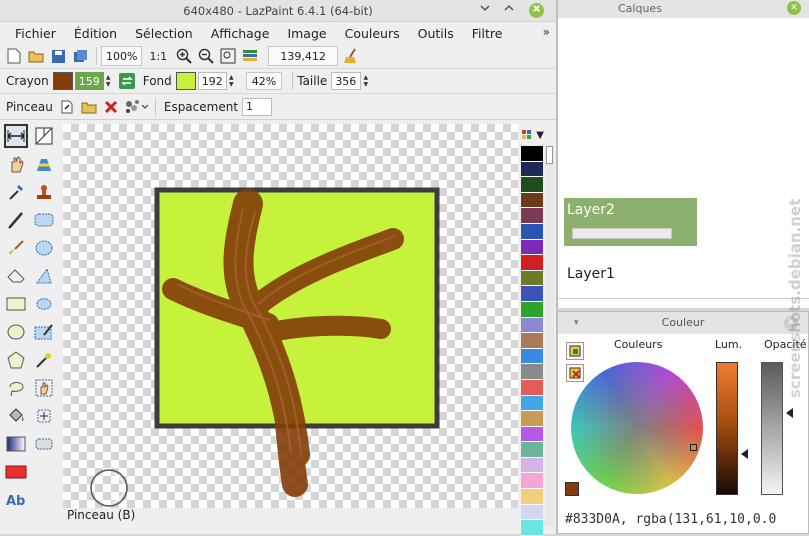 The width and height of the screenshot is (809, 536). What do you see at coordinates (436, 33) in the screenshot?
I see `menu-outils: Outils` at bounding box center [436, 33].